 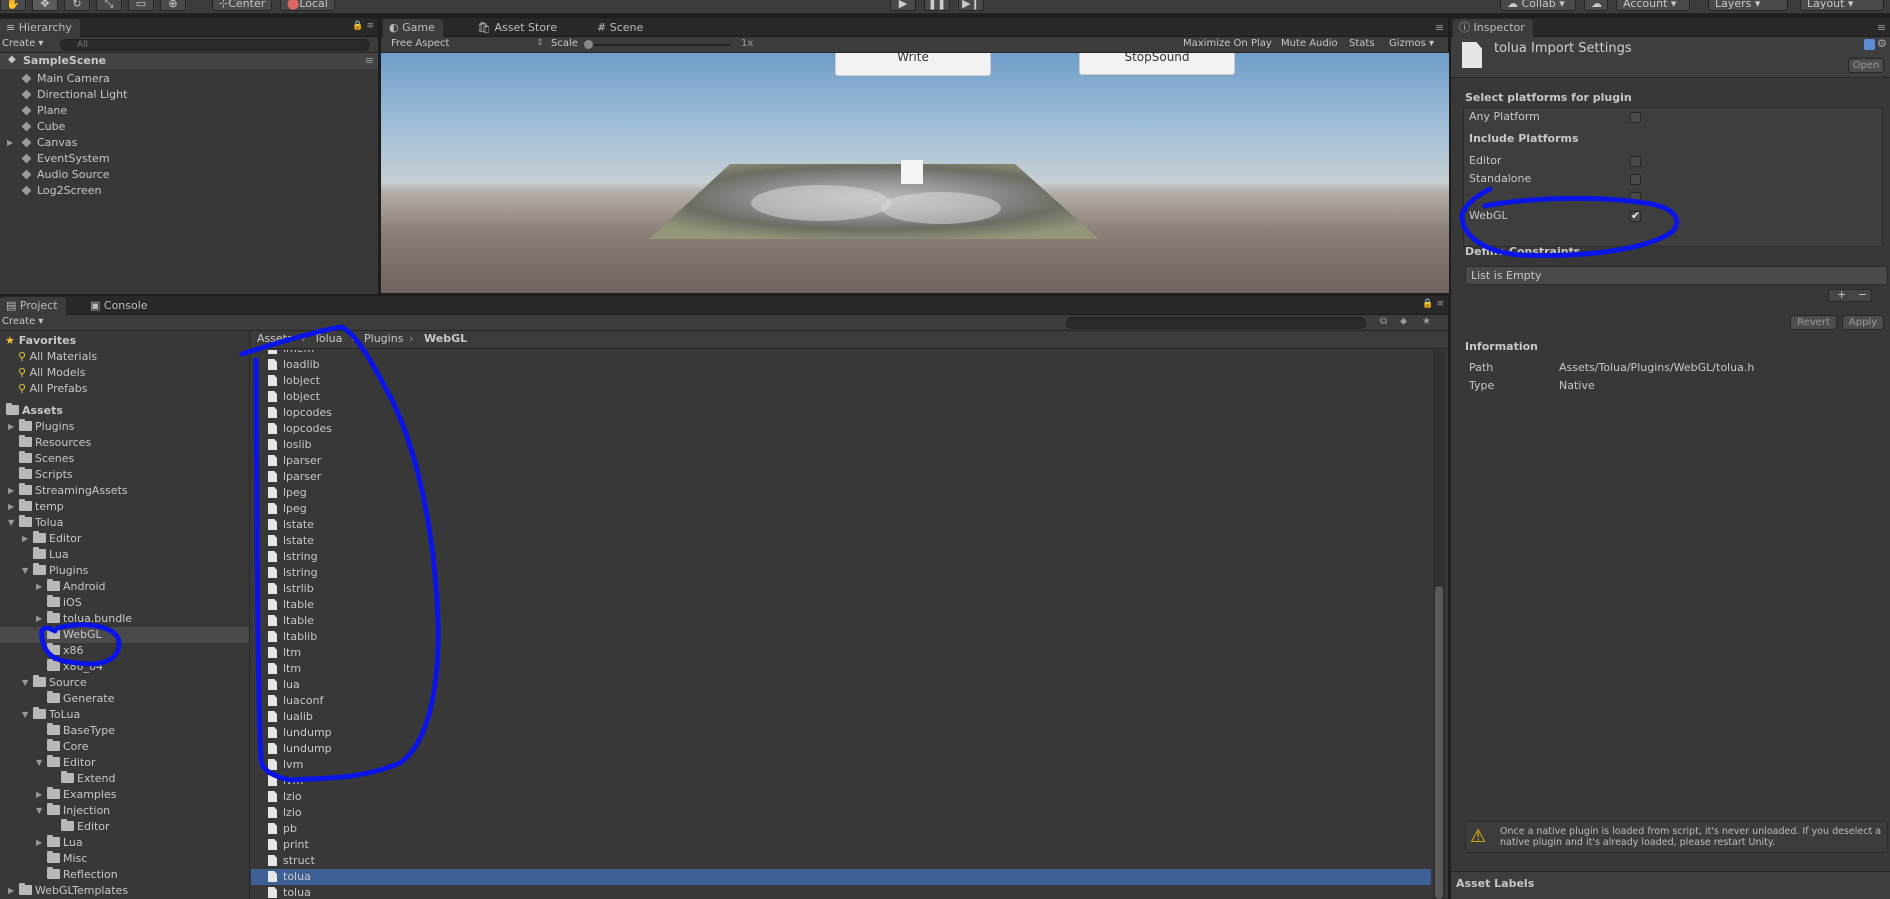 I want to click on favorite-item: ⚲ All Prefabs, so click(x=53, y=389).